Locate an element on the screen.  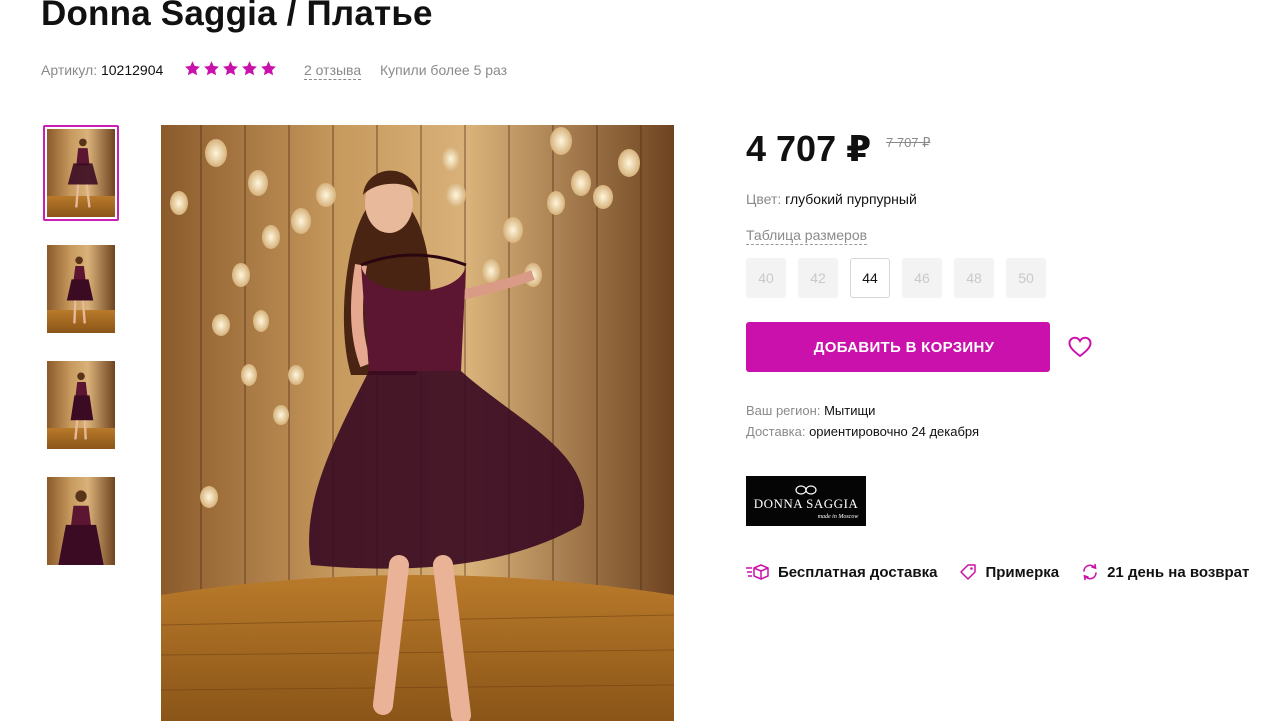
bought-count: Купили более 5 раз is located at coordinates (444, 70).